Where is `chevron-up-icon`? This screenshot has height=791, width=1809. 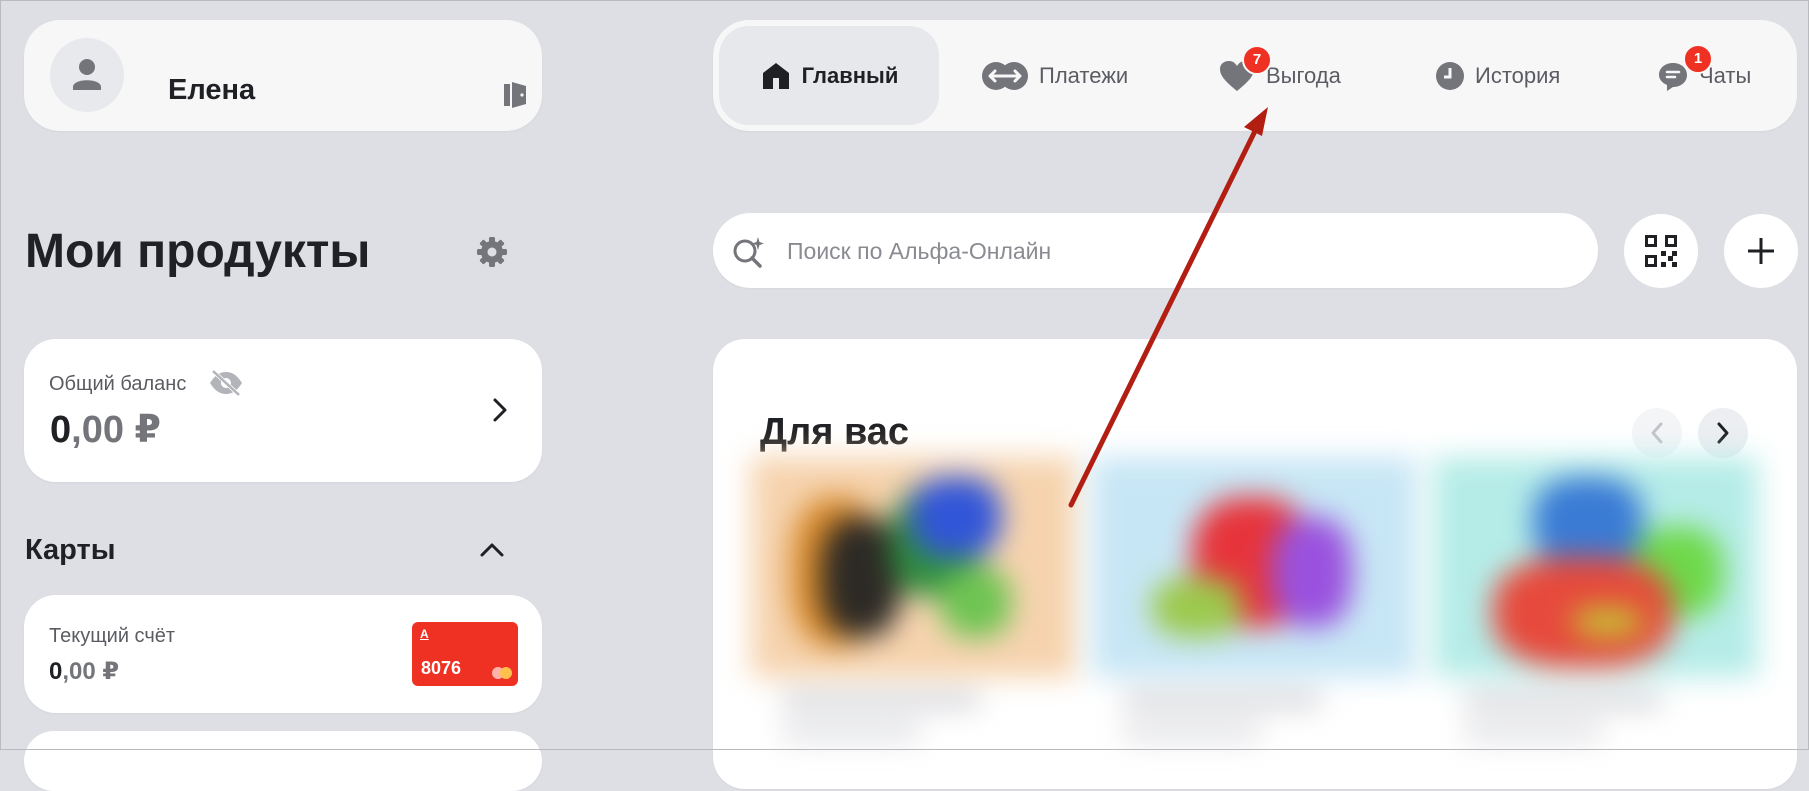 chevron-up-icon is located at coordinates (492, 550).